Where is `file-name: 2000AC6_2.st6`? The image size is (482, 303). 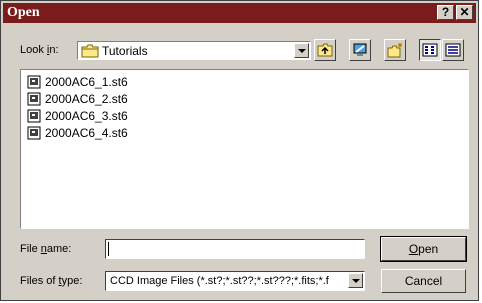 file-name: 2000AC6_2.st6 is located at coordinates (86, 99).